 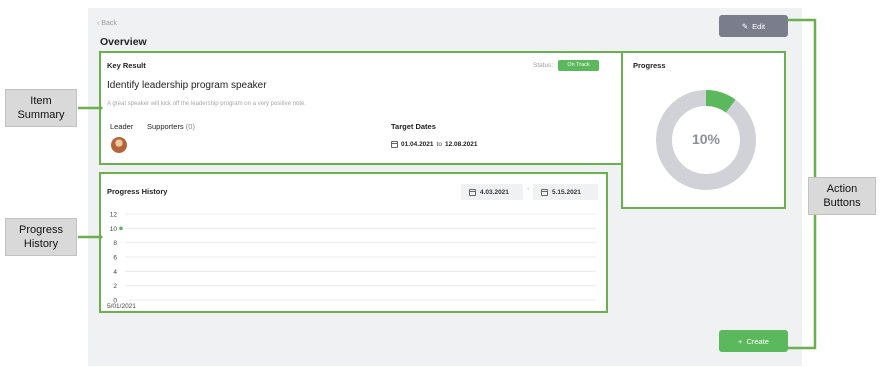 I want to click on target-dates: 01.04.2021 to 12.08.2021, so click(x=434, y=144).